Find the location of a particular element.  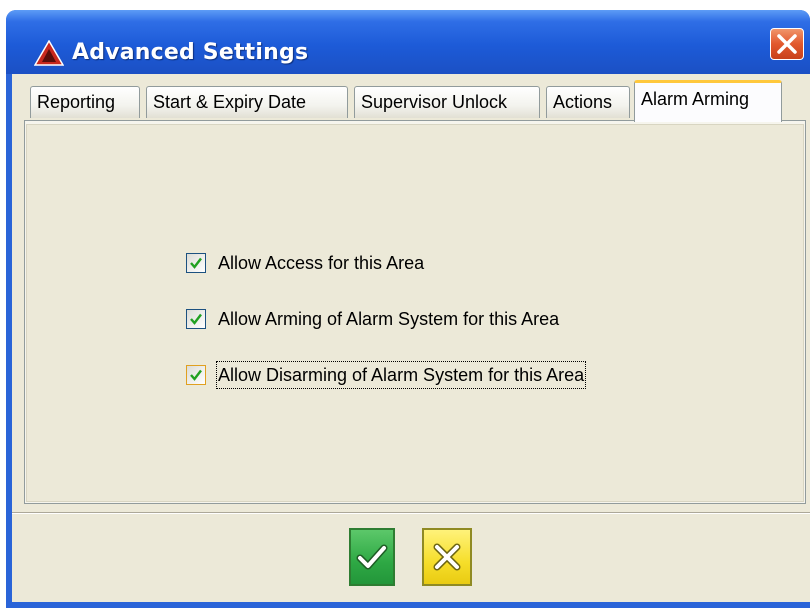

tab-reporting: Reporting is located at coordinates (85, 102).